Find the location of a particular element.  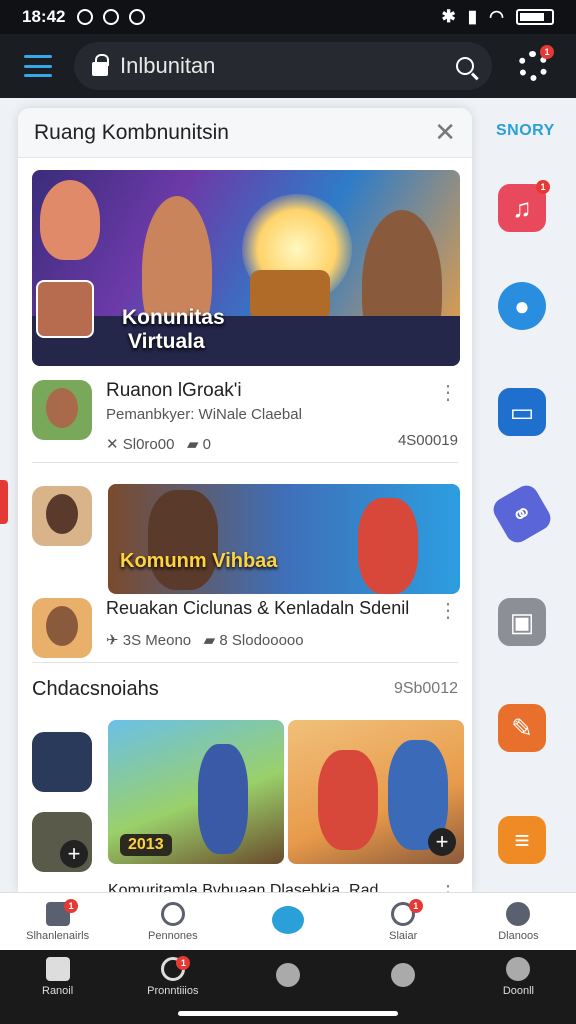

browser-toolbar: Inlbunitan 1 is located at coordinates (288, 66).